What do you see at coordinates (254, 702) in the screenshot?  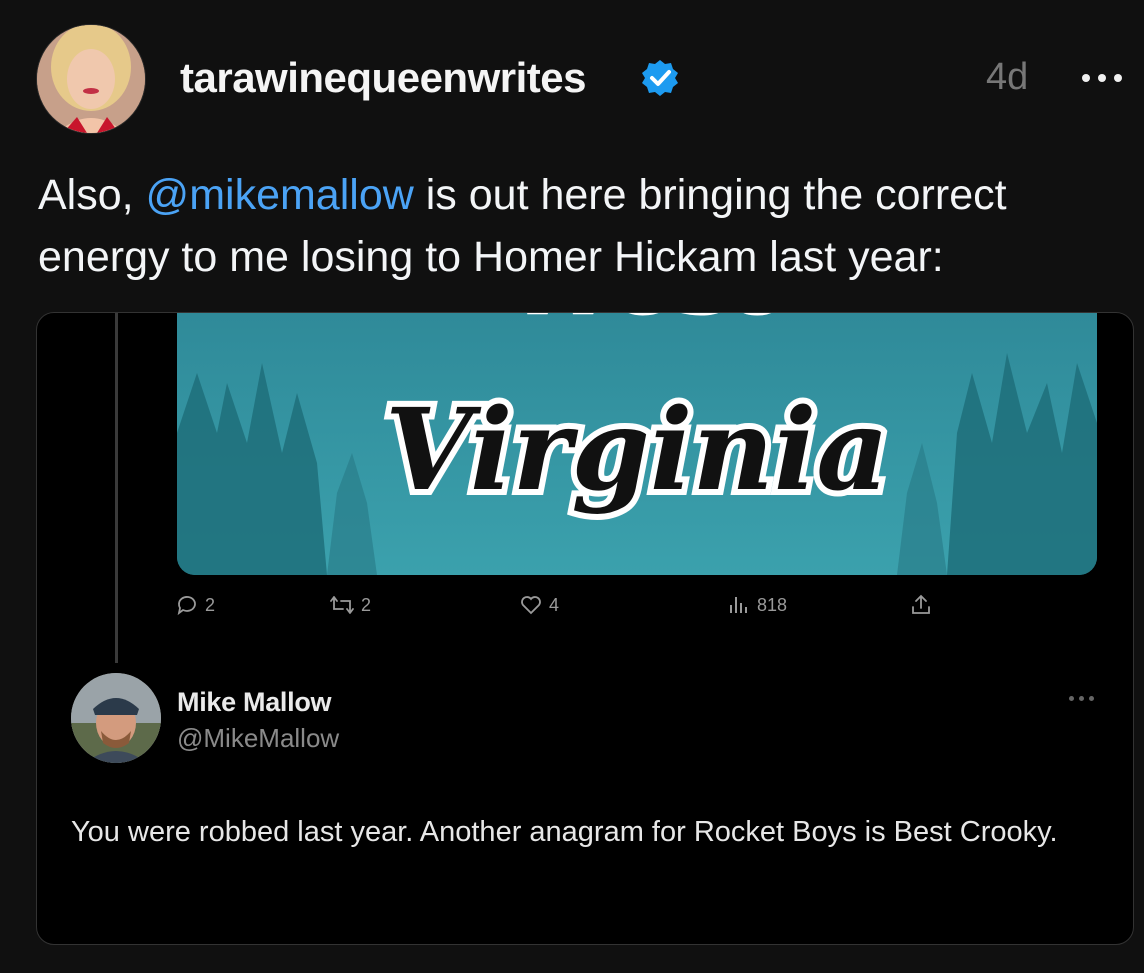 I see `reply-author-name: Mike Mallow` at bounding box center [254, 702].